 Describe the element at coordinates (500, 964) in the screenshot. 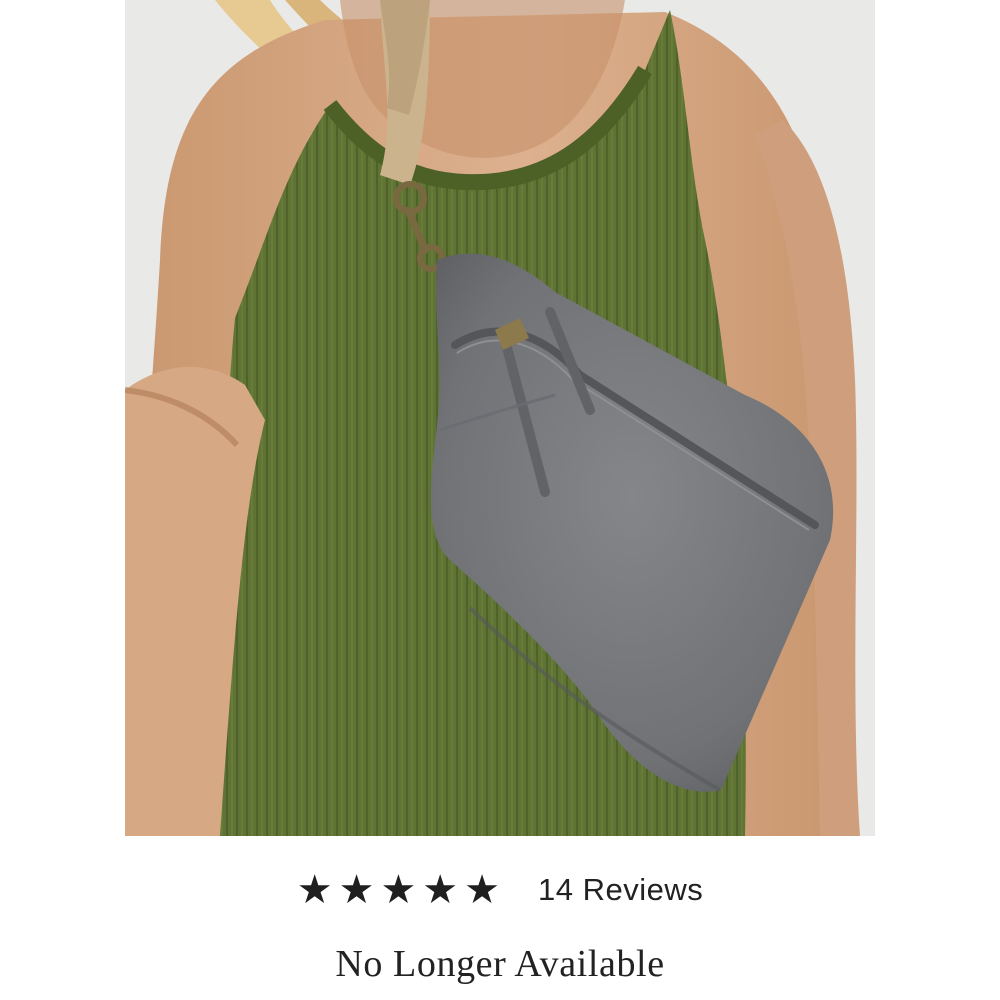

I see `availability-status: No Longer Available` at that location.